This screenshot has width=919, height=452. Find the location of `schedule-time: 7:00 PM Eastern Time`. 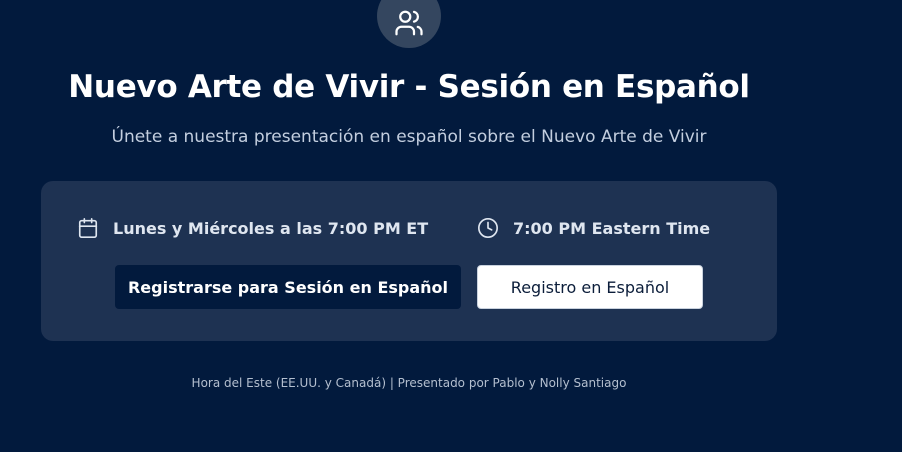

schedule-time: 7:00 PM Eastern Time is located at coordinates (593, 228).